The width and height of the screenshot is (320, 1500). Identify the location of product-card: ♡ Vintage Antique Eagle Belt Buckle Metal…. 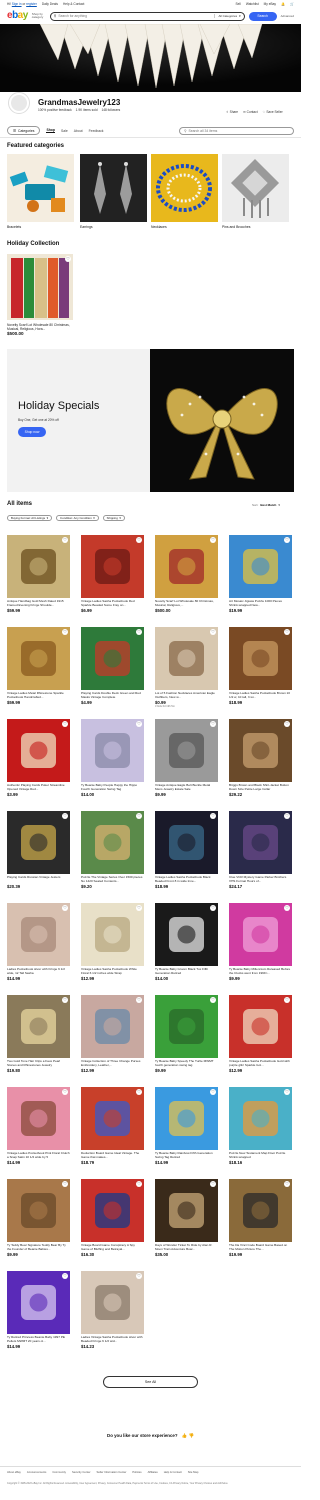
(186, 763).